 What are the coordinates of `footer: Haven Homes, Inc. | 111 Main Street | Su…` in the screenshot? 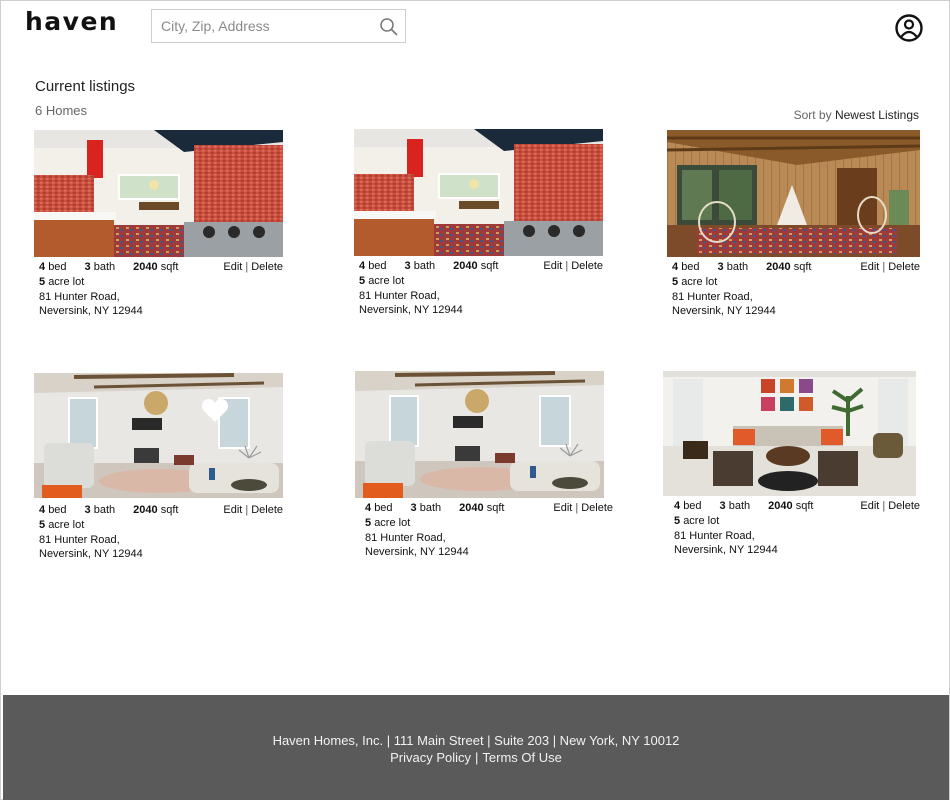 It's located at (476, 747).